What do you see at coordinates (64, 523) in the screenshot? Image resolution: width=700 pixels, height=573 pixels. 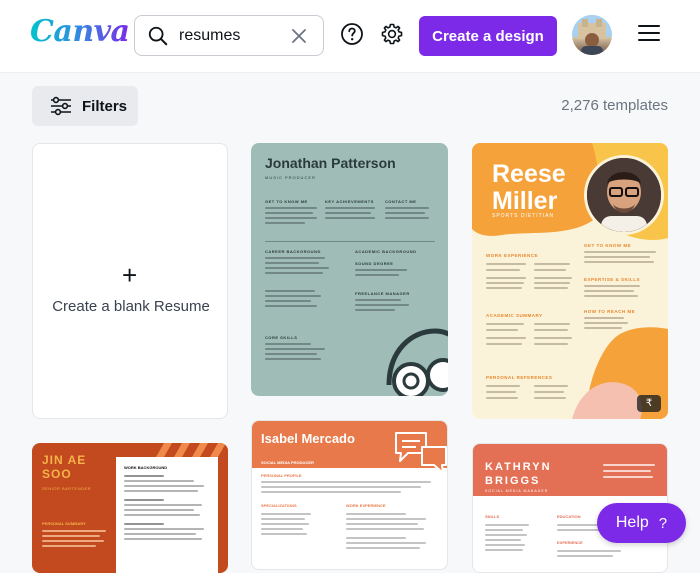 I see `section-heading: PERSONAL SUMMARY` at bounding box center [64, 523].